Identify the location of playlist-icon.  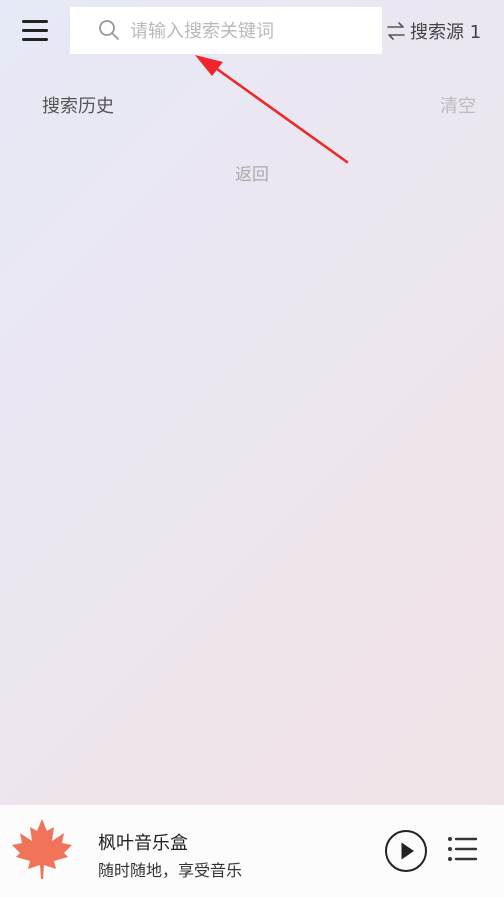
(463, 849).